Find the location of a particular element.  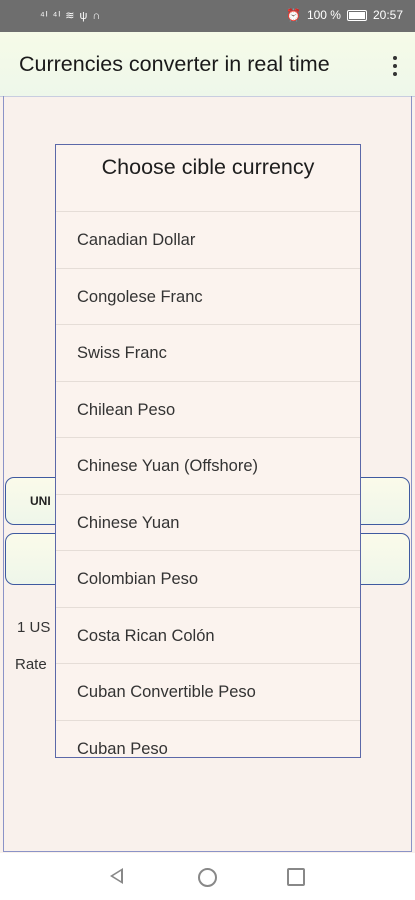

list-item-colombian-peso: Colombian Peso is located at coordinates (208, 578).